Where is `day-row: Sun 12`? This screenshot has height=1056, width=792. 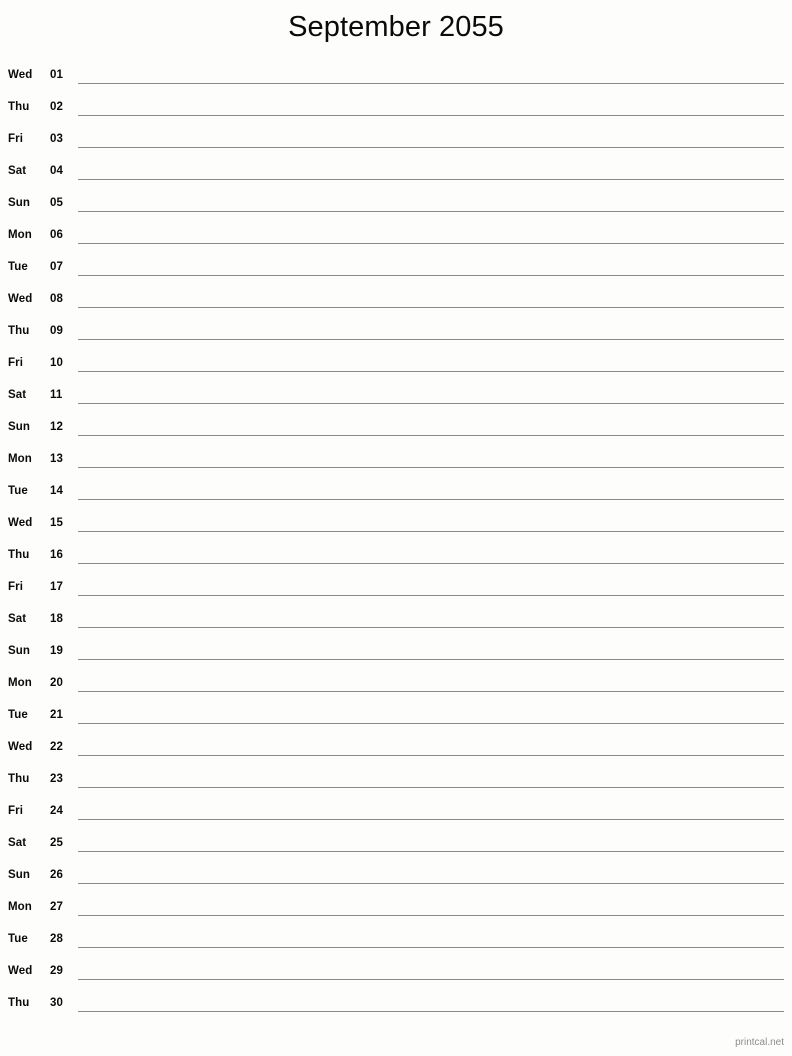
day-row: Sun 12 is located at coordinates (396, 430).